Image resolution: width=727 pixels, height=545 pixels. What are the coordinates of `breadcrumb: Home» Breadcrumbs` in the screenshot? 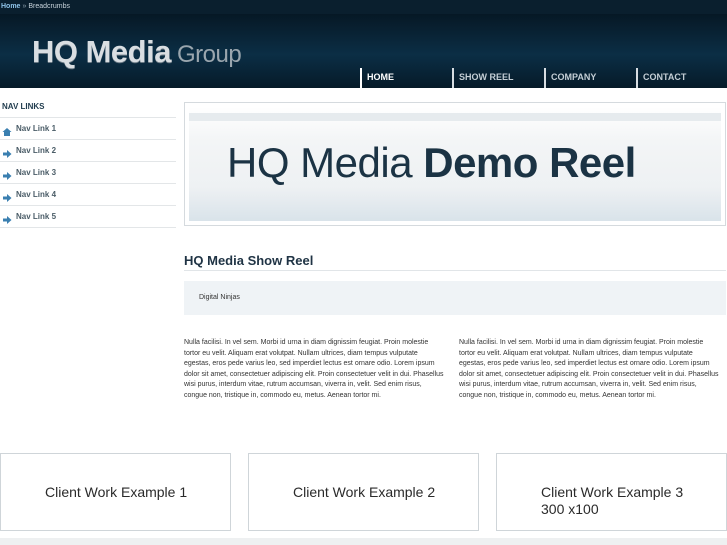 It's located at (363, 7).